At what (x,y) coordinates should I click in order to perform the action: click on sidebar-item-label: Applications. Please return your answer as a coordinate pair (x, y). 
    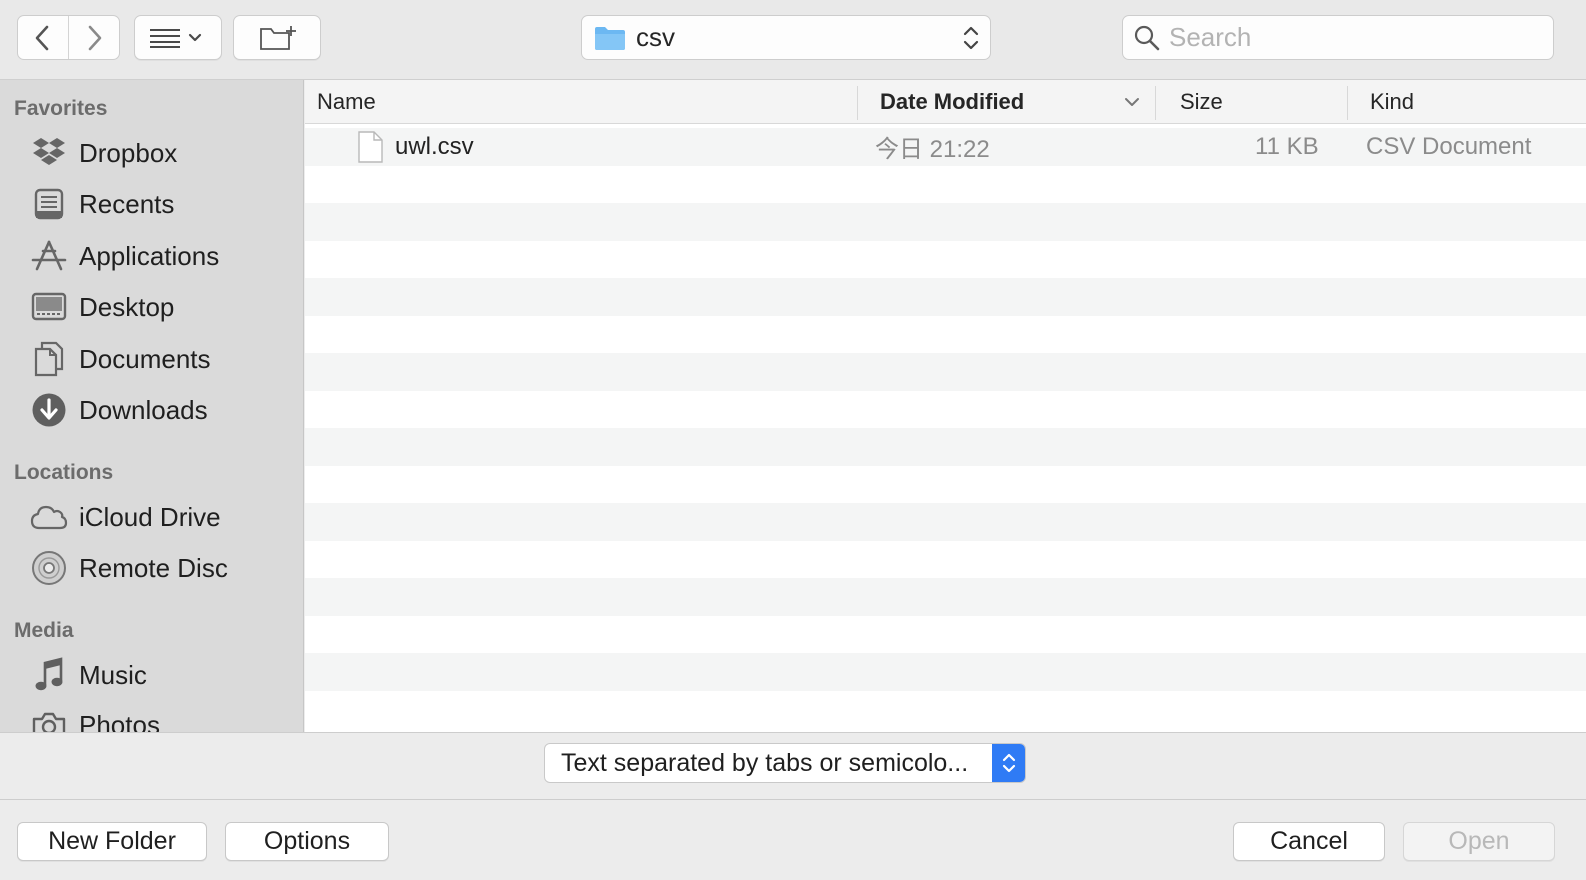
    Looking at the image, I should click on (149, 255).